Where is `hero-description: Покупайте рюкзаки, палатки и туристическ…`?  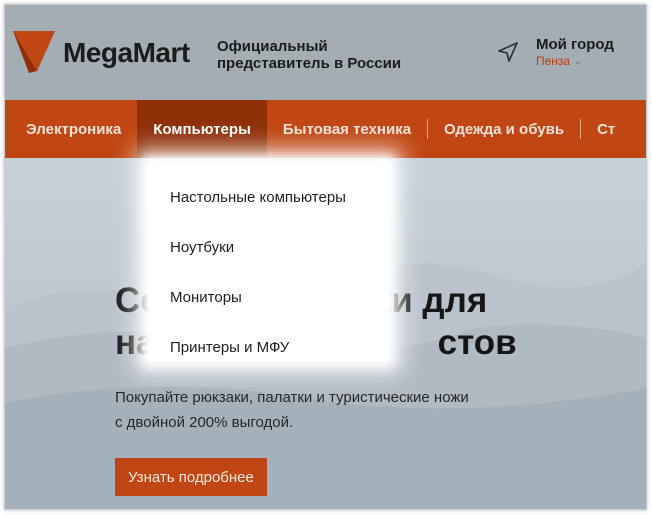 hero-description: Покупайте рюкзаки, палатки и туристическ… is located at coordinates (292, 410).